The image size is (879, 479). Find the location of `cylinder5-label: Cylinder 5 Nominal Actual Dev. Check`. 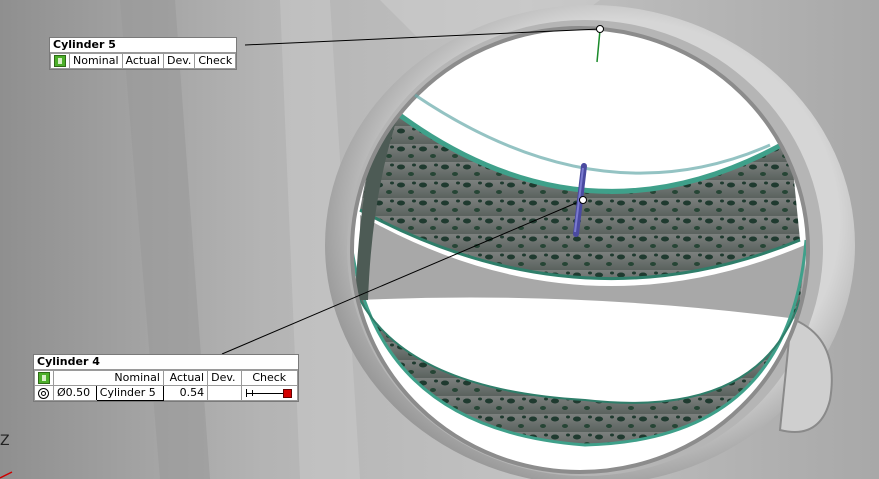

cylinder5-label: Cylinder 5 Nominal Actual Dev. Check is located at coordinates (143, 53).